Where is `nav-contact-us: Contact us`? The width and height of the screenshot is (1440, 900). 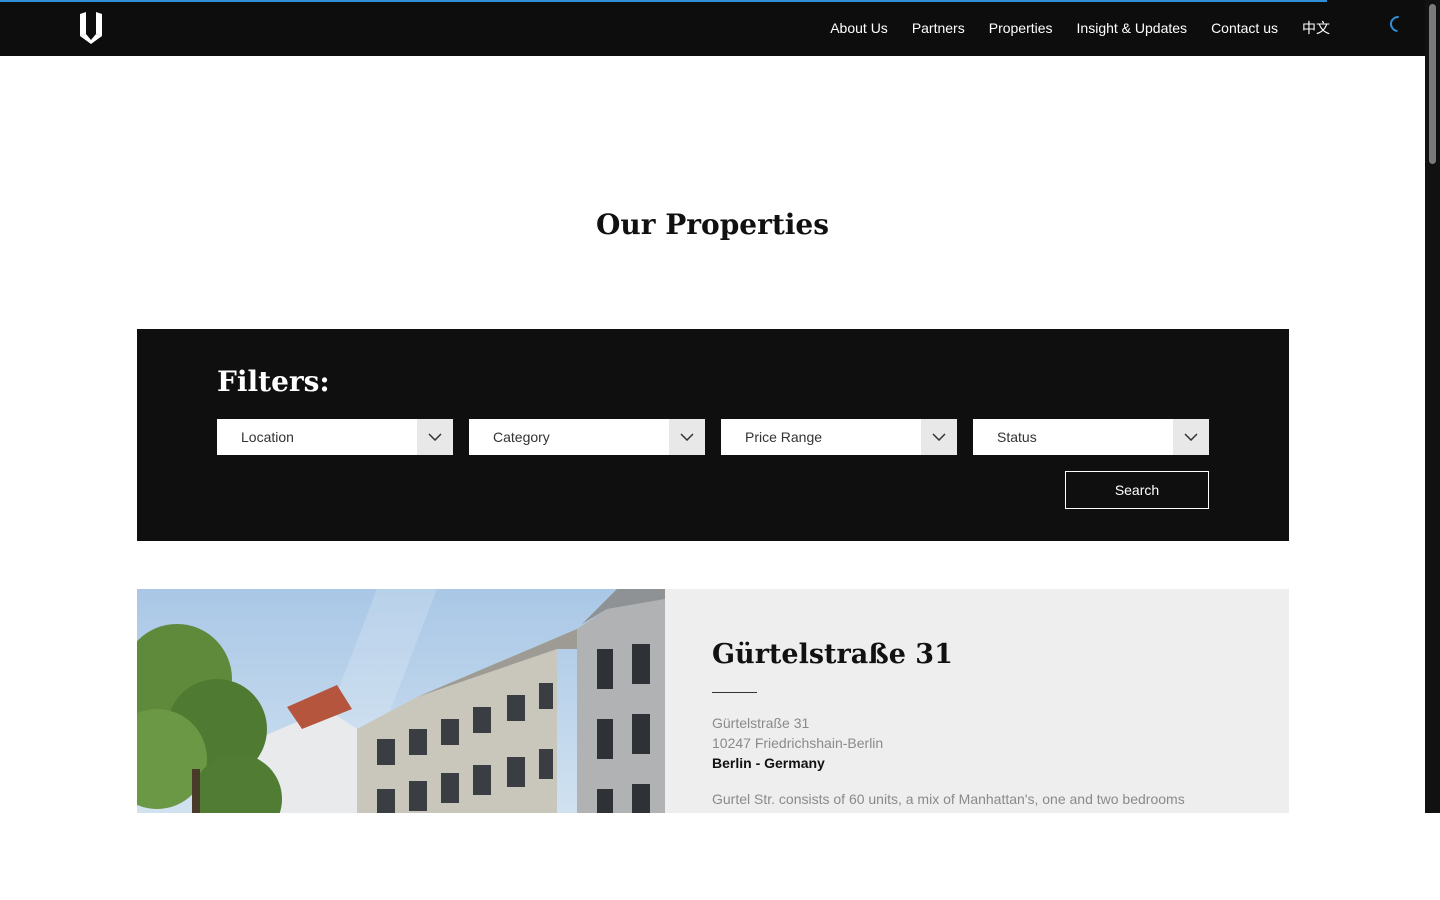 nav-contact-us: Contact us is located at coordinates (1244, 28).